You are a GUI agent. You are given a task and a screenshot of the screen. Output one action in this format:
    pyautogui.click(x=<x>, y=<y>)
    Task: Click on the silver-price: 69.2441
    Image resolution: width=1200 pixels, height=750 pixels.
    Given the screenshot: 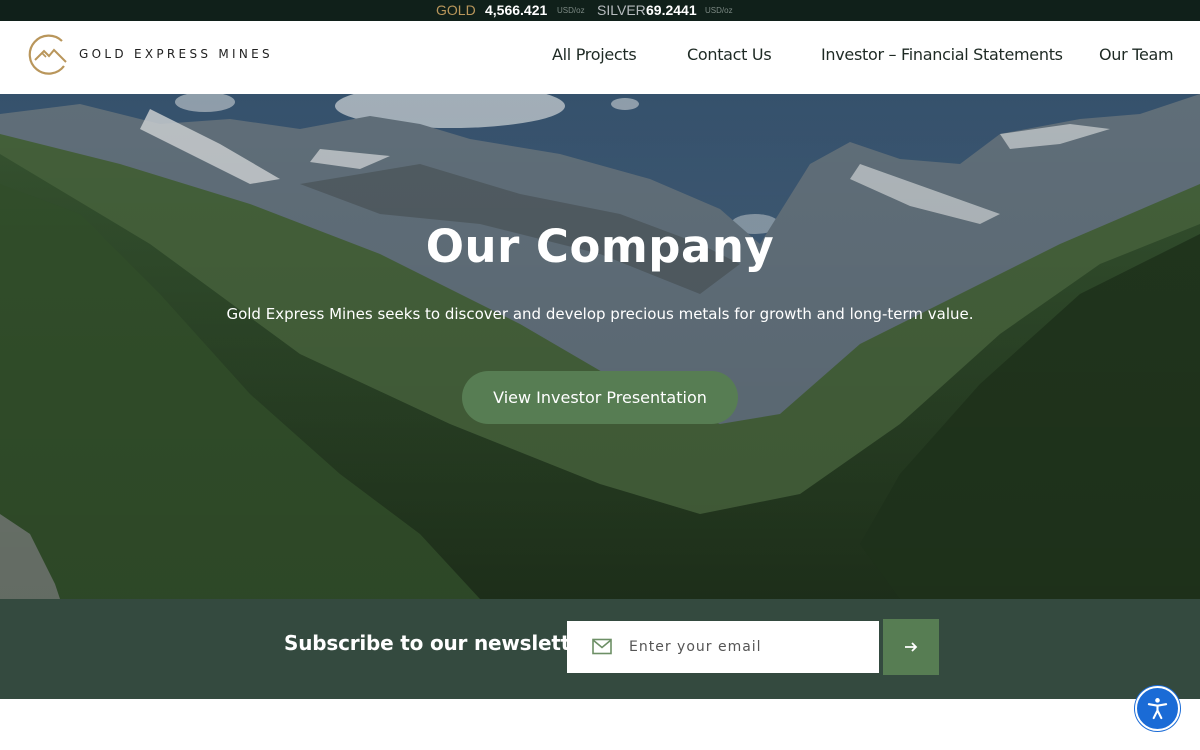 What is the action you would take?
    pyautogui.click(x=671, y=10)
    